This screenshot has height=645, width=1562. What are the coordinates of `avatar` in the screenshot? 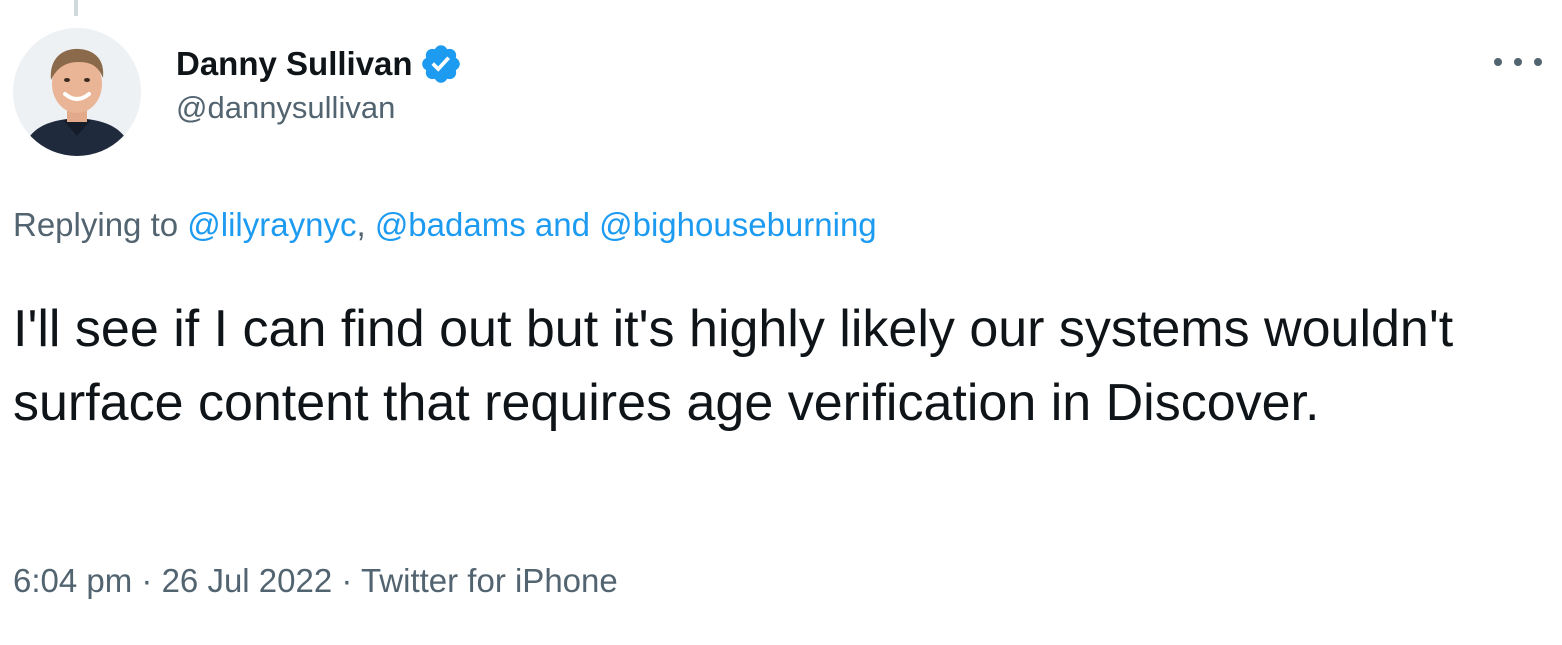 It's located at (77, 92).